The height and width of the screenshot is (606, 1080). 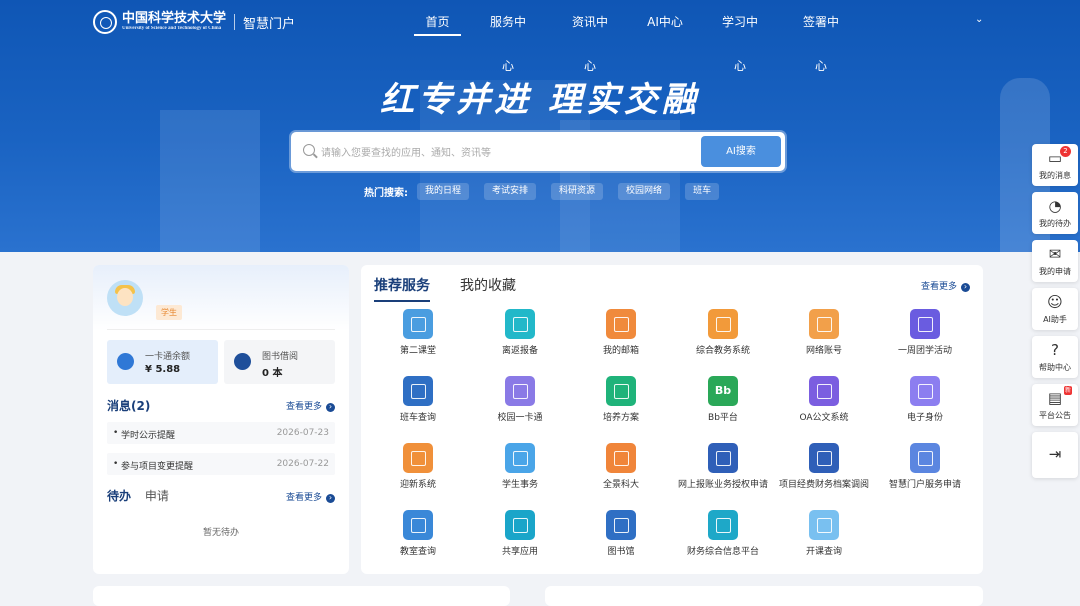 What do you see at coordinates (824, 534) in the screenshot?
I see `service-item: 开课查询` at bounding box center [824, 534].